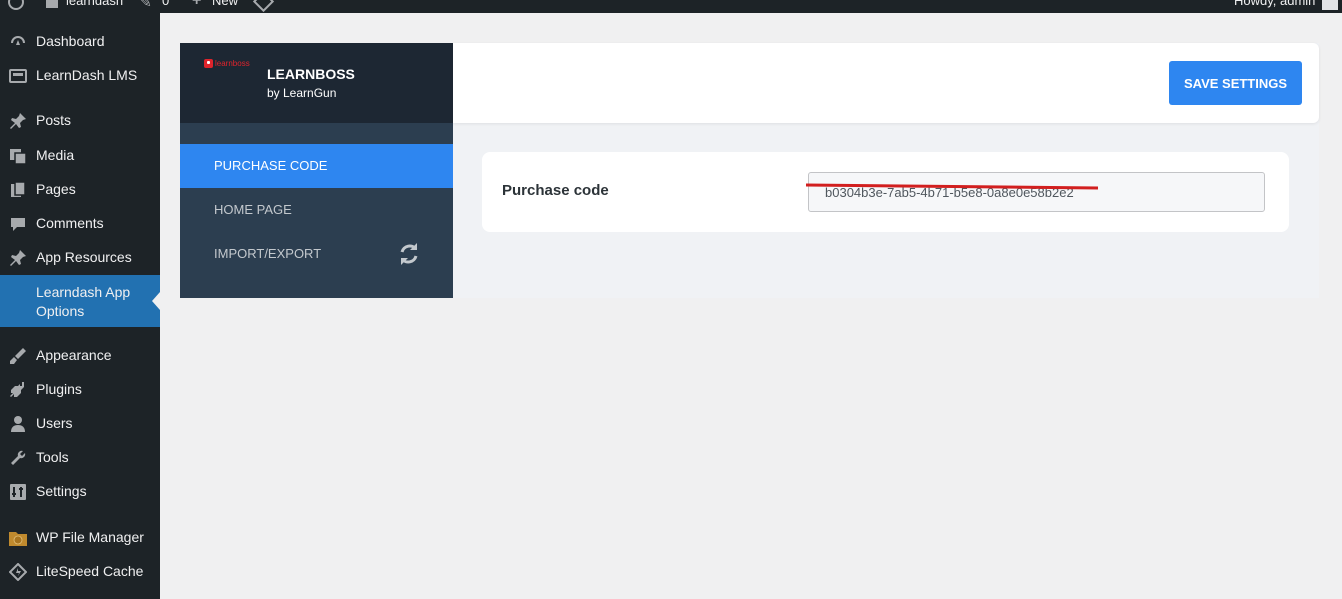 This screenshot has height=599, width=1342. I want to click on sidebar-item-settings: Settings, so click(80, 492).